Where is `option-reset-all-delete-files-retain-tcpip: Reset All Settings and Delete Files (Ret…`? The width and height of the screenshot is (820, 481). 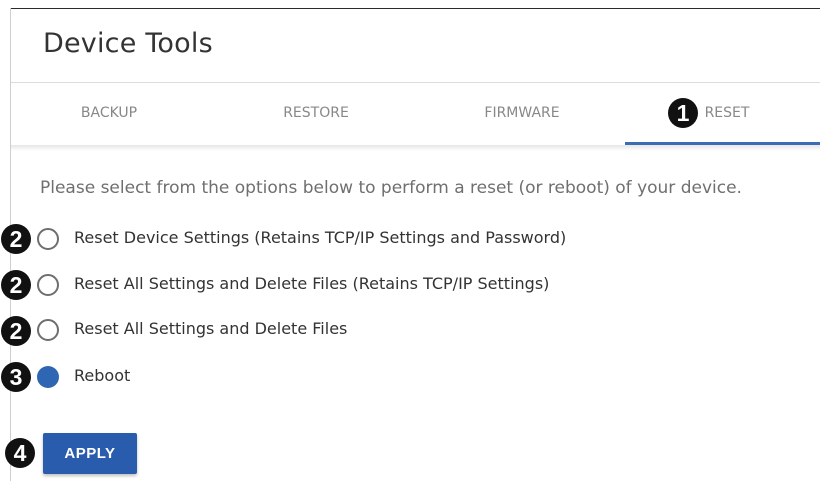 option-reset-all-delete-files-retain-tcpip: Reset All Settings and Delete Files (Ret… is located at coordinates (387, 285).